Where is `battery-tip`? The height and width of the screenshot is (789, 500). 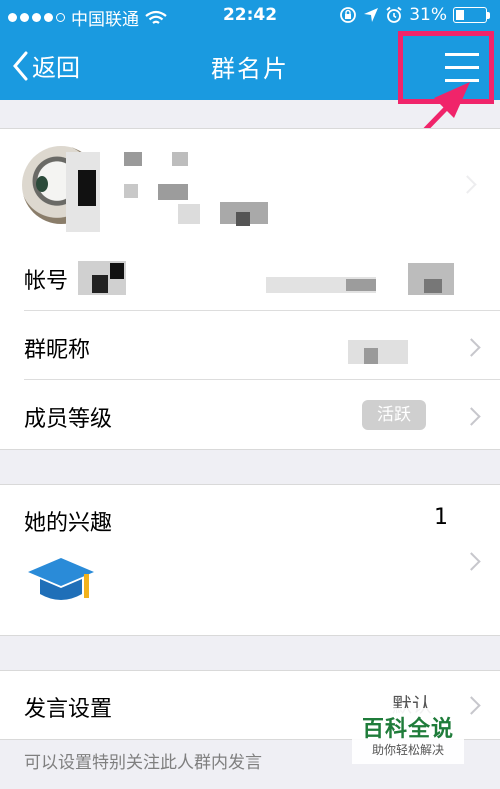
battery-tip is located at coordinates (488, 15).